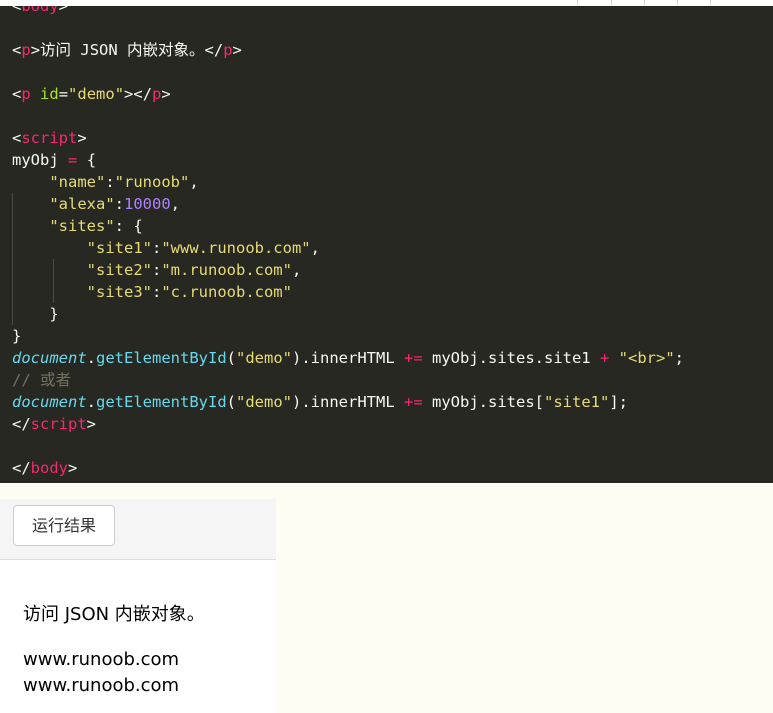 This screenshot has width=773, height=713. Describe the element at coordinates (119, 248) in the screenshot. I see `object-key: "site1"` at that location.